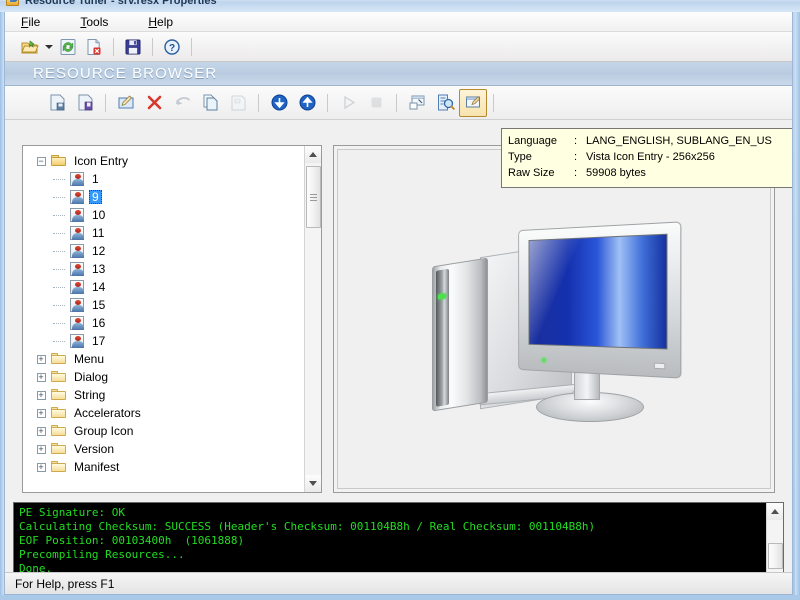 The image size is (800, 600). What do you see at coordinates (91, 377) in the screenshot?
I see `tree-node-label: Dialog` at bounding box center [91, 377].